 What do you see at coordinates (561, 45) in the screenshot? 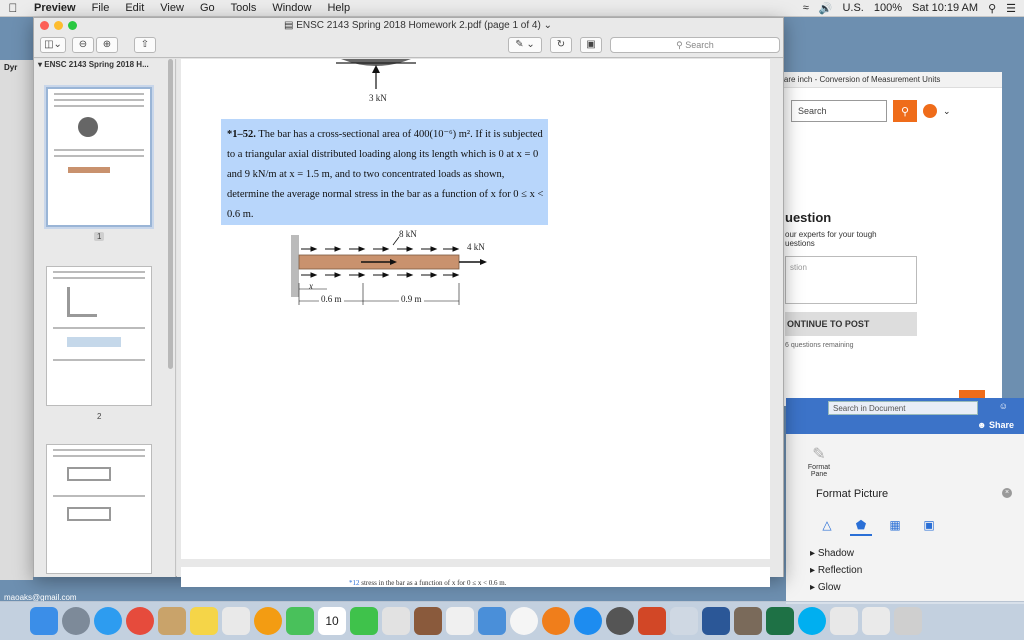
I see `rotate-button: ↻` at bounding box center [561, 45].